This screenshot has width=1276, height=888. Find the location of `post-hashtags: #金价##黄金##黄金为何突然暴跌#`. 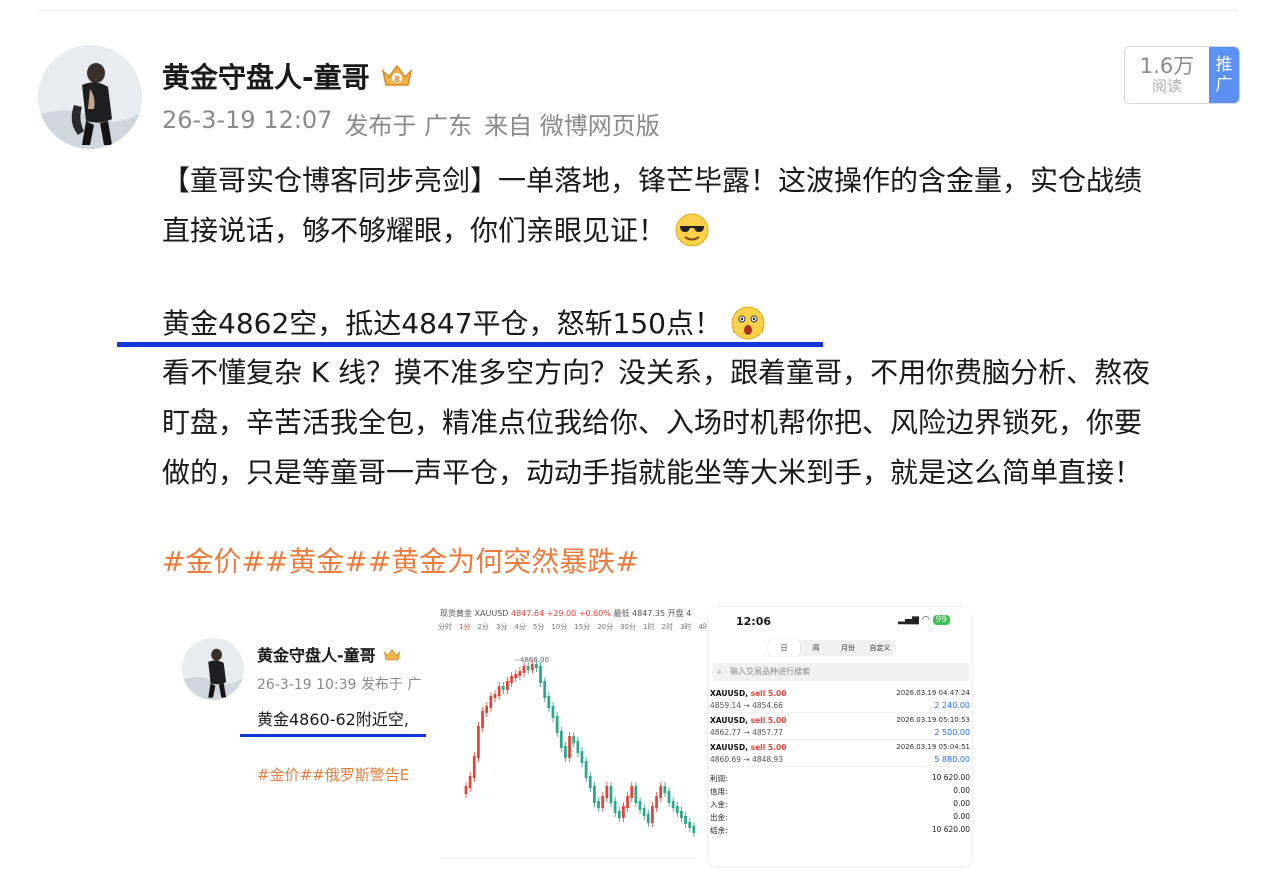

post-hashtags: #金价##黄金##黄金为何突然暴跌# is located at coordinates (400, 560).